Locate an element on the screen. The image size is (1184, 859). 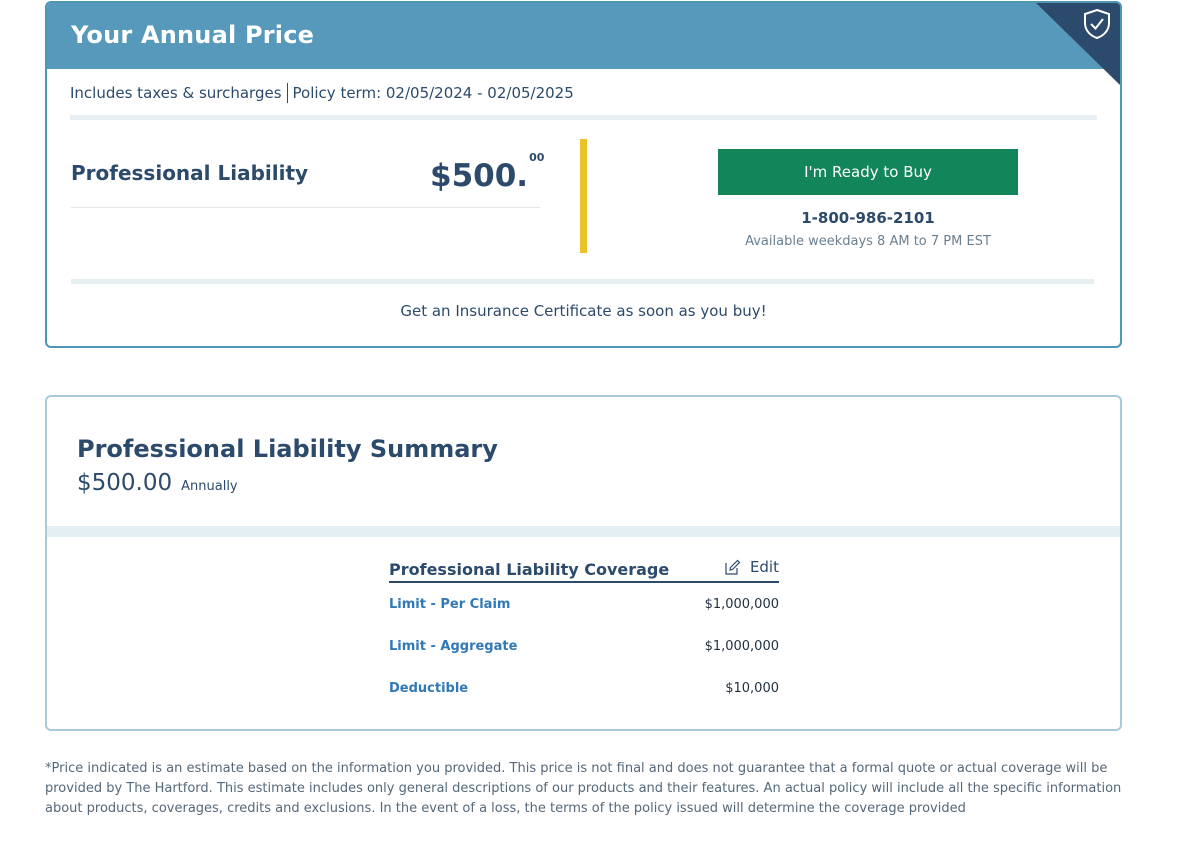
coverage-row: Deductible $10,000 is located at coordinates (584, 688).